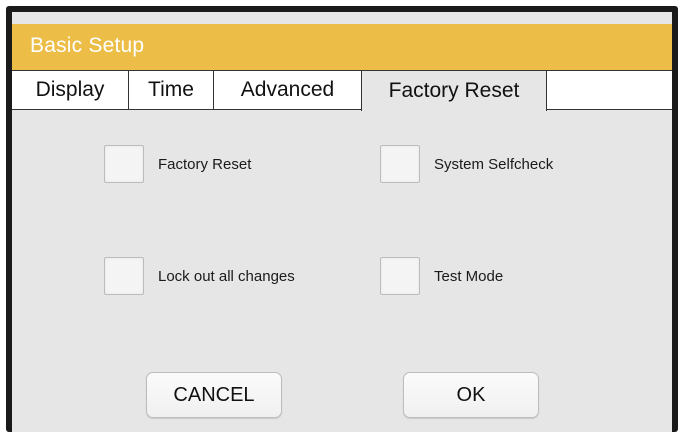 The height and width of the screenshot is (437, 683). I want to click on lock-out-label: Lock out all changes, so click(226, 276).